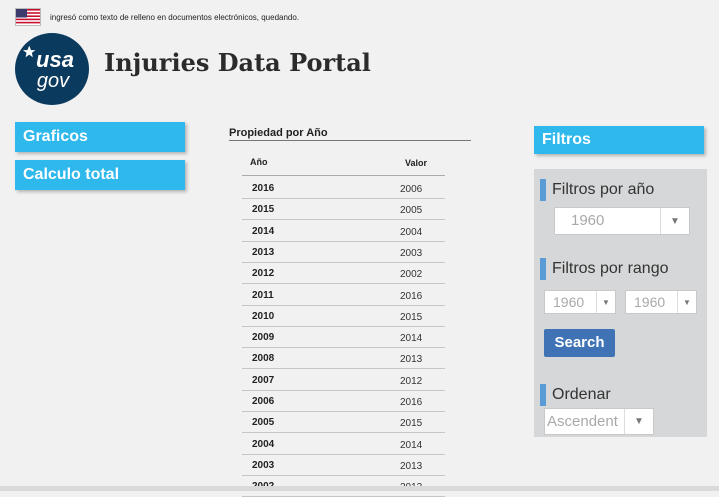 This screenshot has width=719, height=497. Describe the element at coordinates (343, 465) in the screenshot. I see `table-row: 2003 2013` at that location.